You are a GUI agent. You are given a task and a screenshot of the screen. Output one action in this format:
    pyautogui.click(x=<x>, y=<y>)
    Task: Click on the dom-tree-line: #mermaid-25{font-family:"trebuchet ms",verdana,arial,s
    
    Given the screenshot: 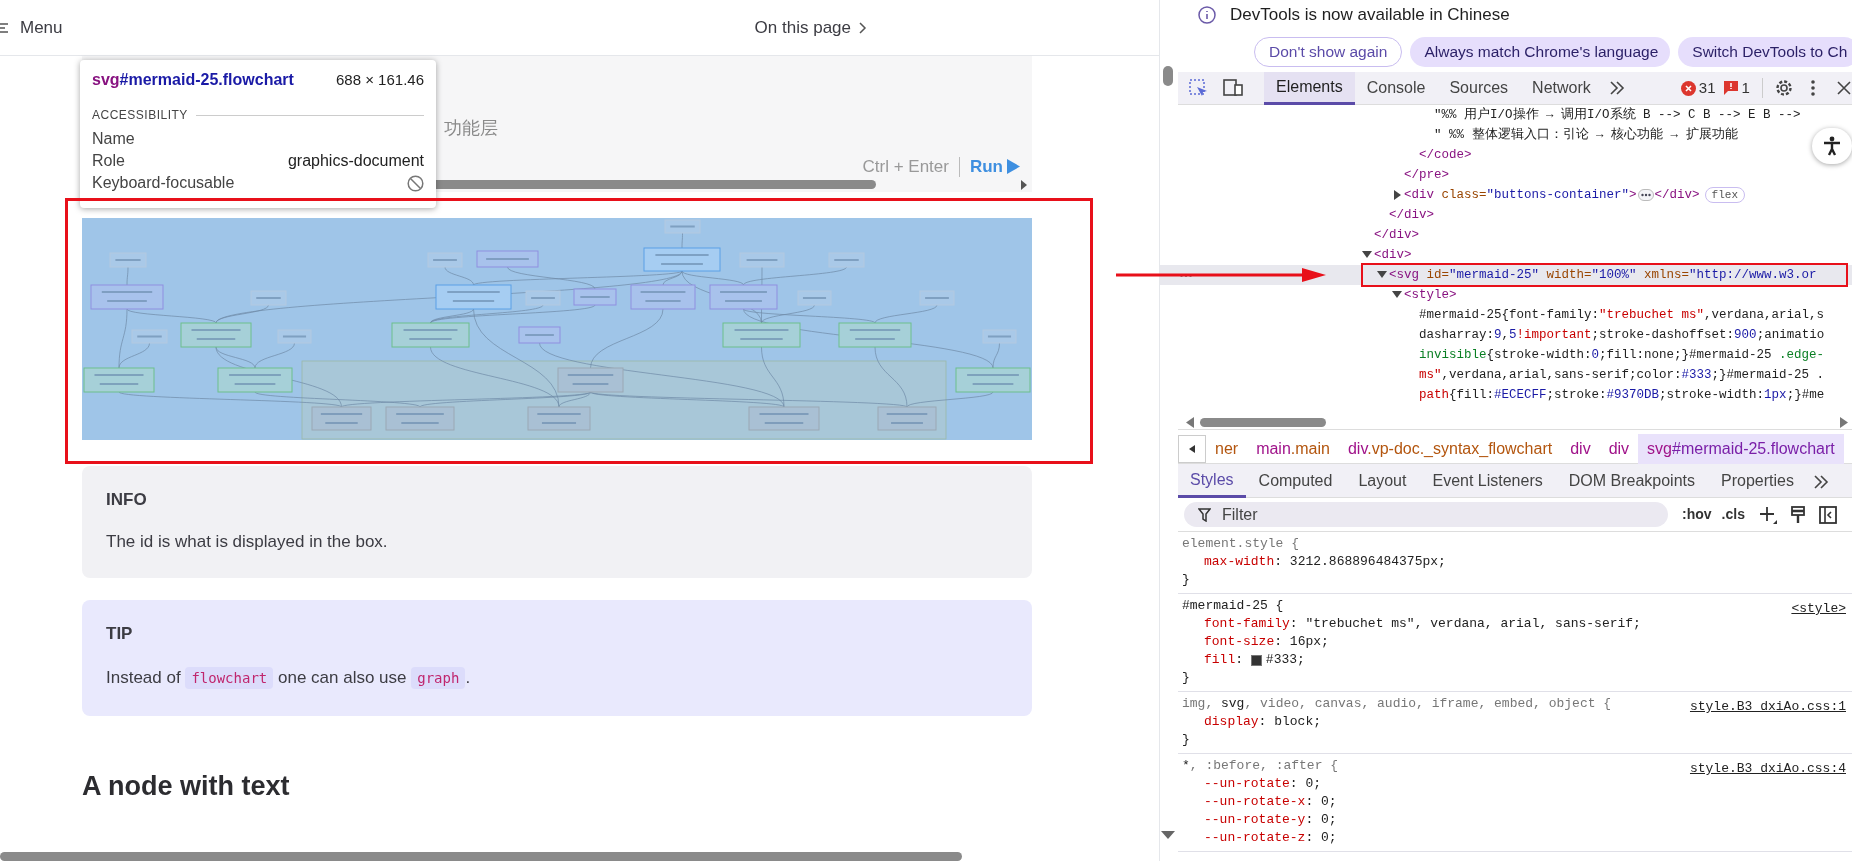 What is the action you would take?
    pyautogui.click(x=1622, y=315)
    